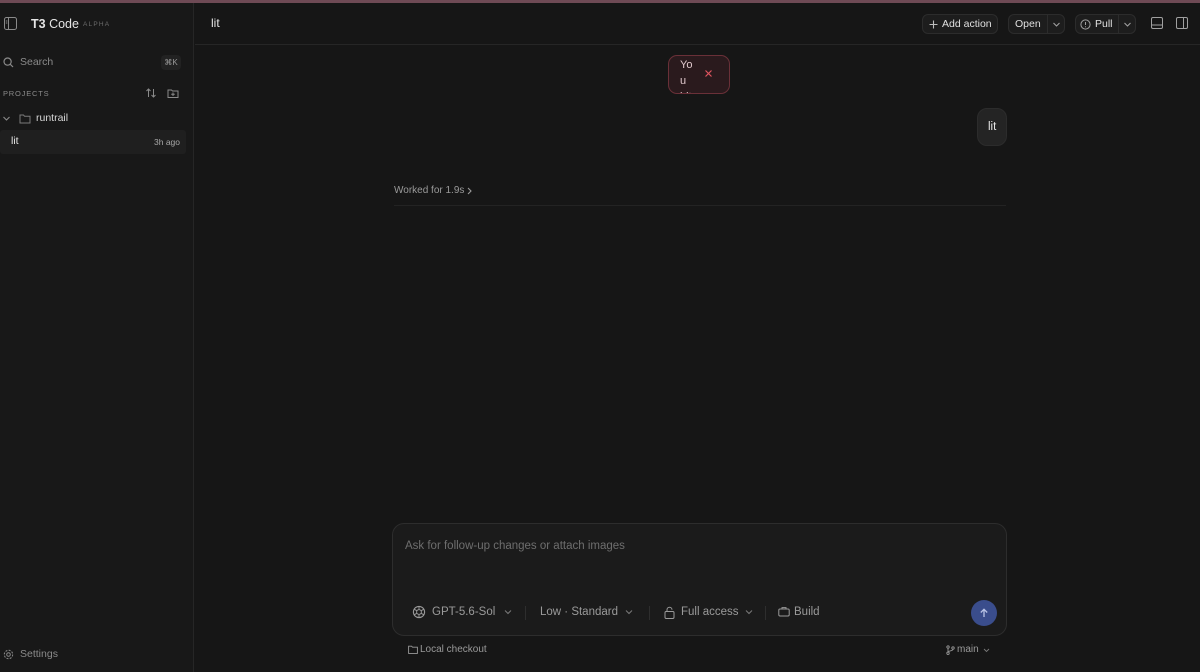 The height and width of the screenshot is (672, 1200). I want to click on access-label: Full access, so click(710, 612).